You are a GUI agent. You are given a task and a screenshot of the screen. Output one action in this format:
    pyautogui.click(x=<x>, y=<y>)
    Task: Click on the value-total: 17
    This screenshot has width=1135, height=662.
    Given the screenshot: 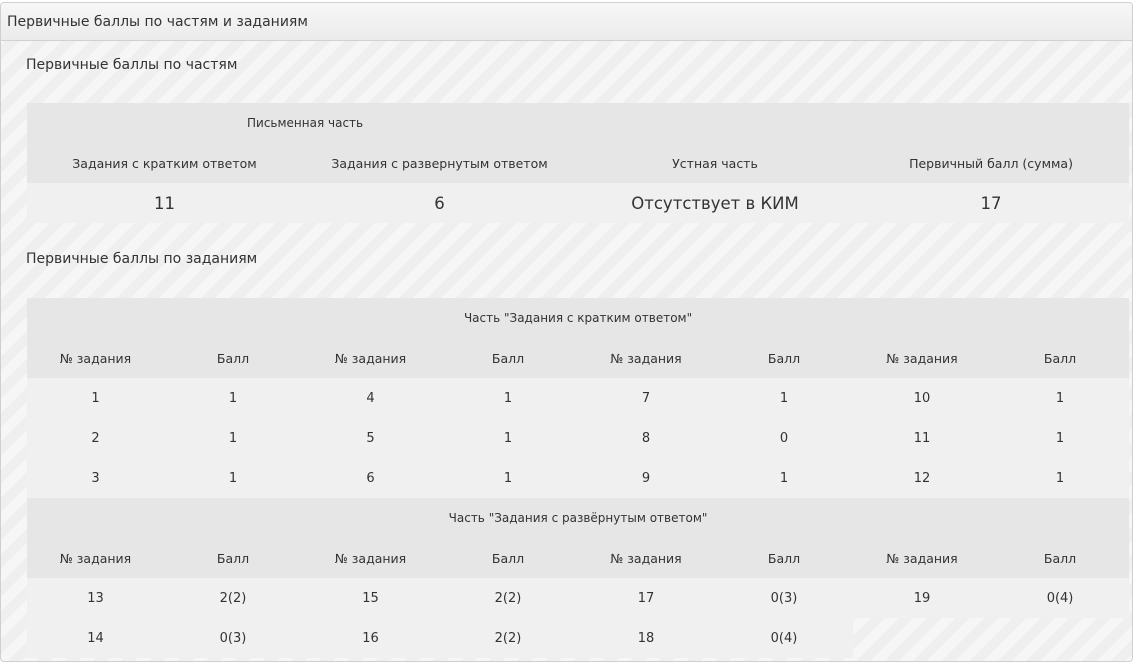 What is the action you would take?
    pyautogui.click(x=991, y=203)
    